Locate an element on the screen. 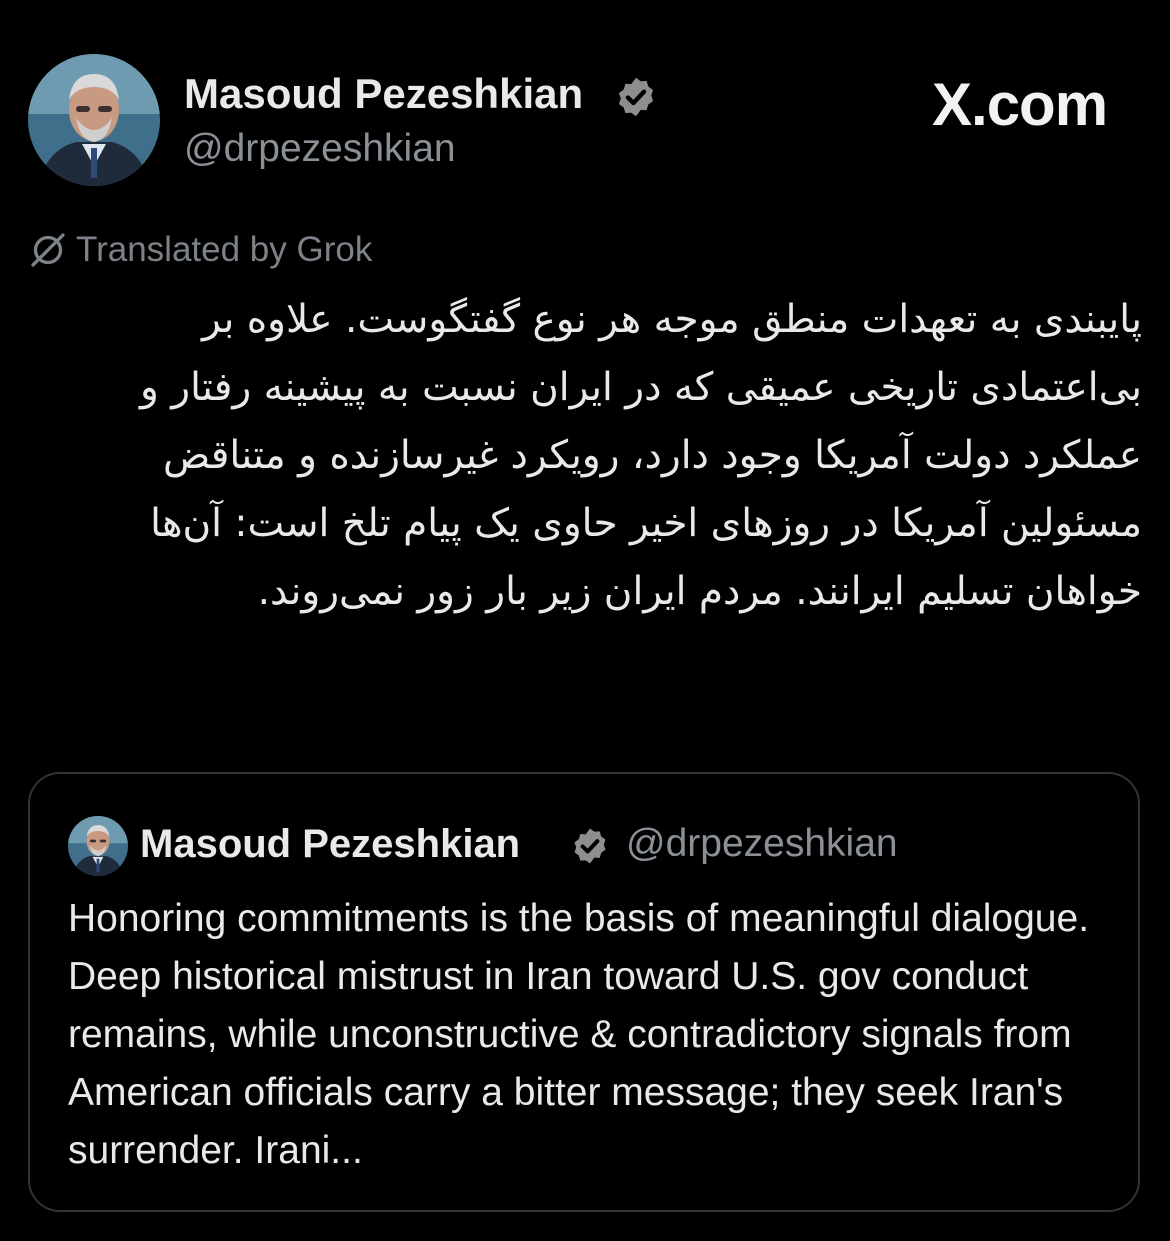 This screenshot has height=1241, width=1170. quoted-author-avatar is located at coordinates (98, 846).